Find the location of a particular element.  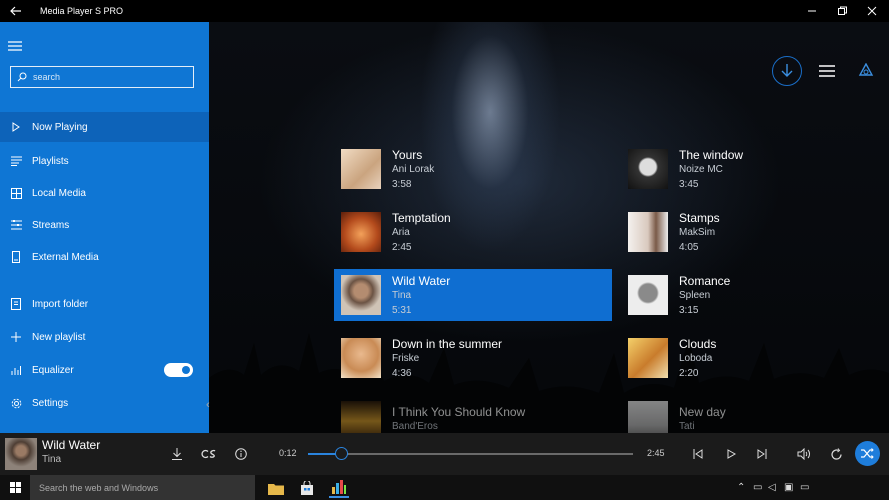

previous-button is located at coordinates (698, 454).